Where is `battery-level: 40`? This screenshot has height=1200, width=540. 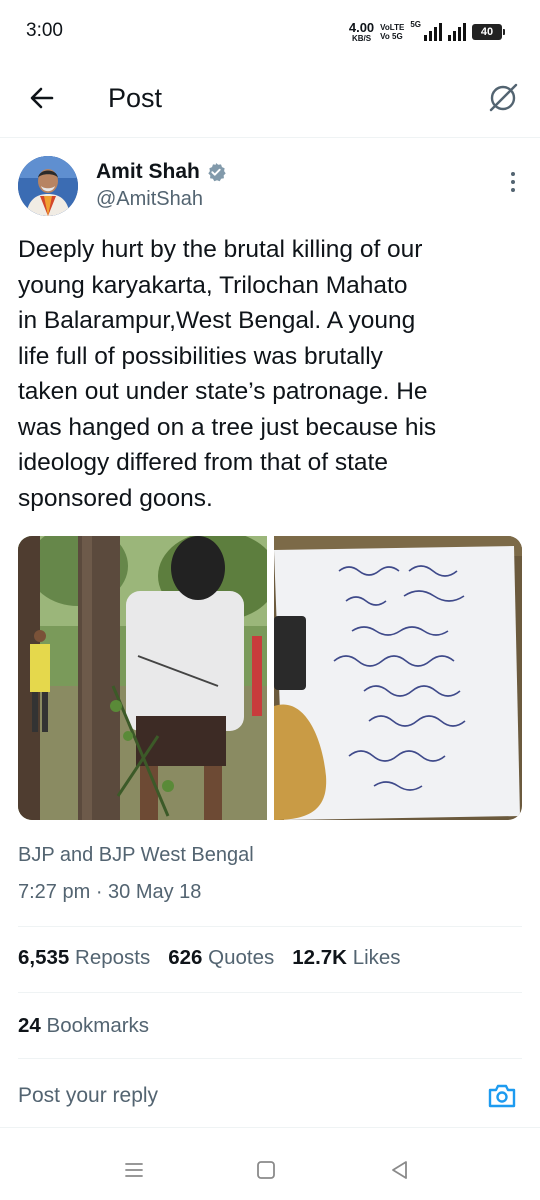
battery-level: 40 is located at coordinates (487, 32).